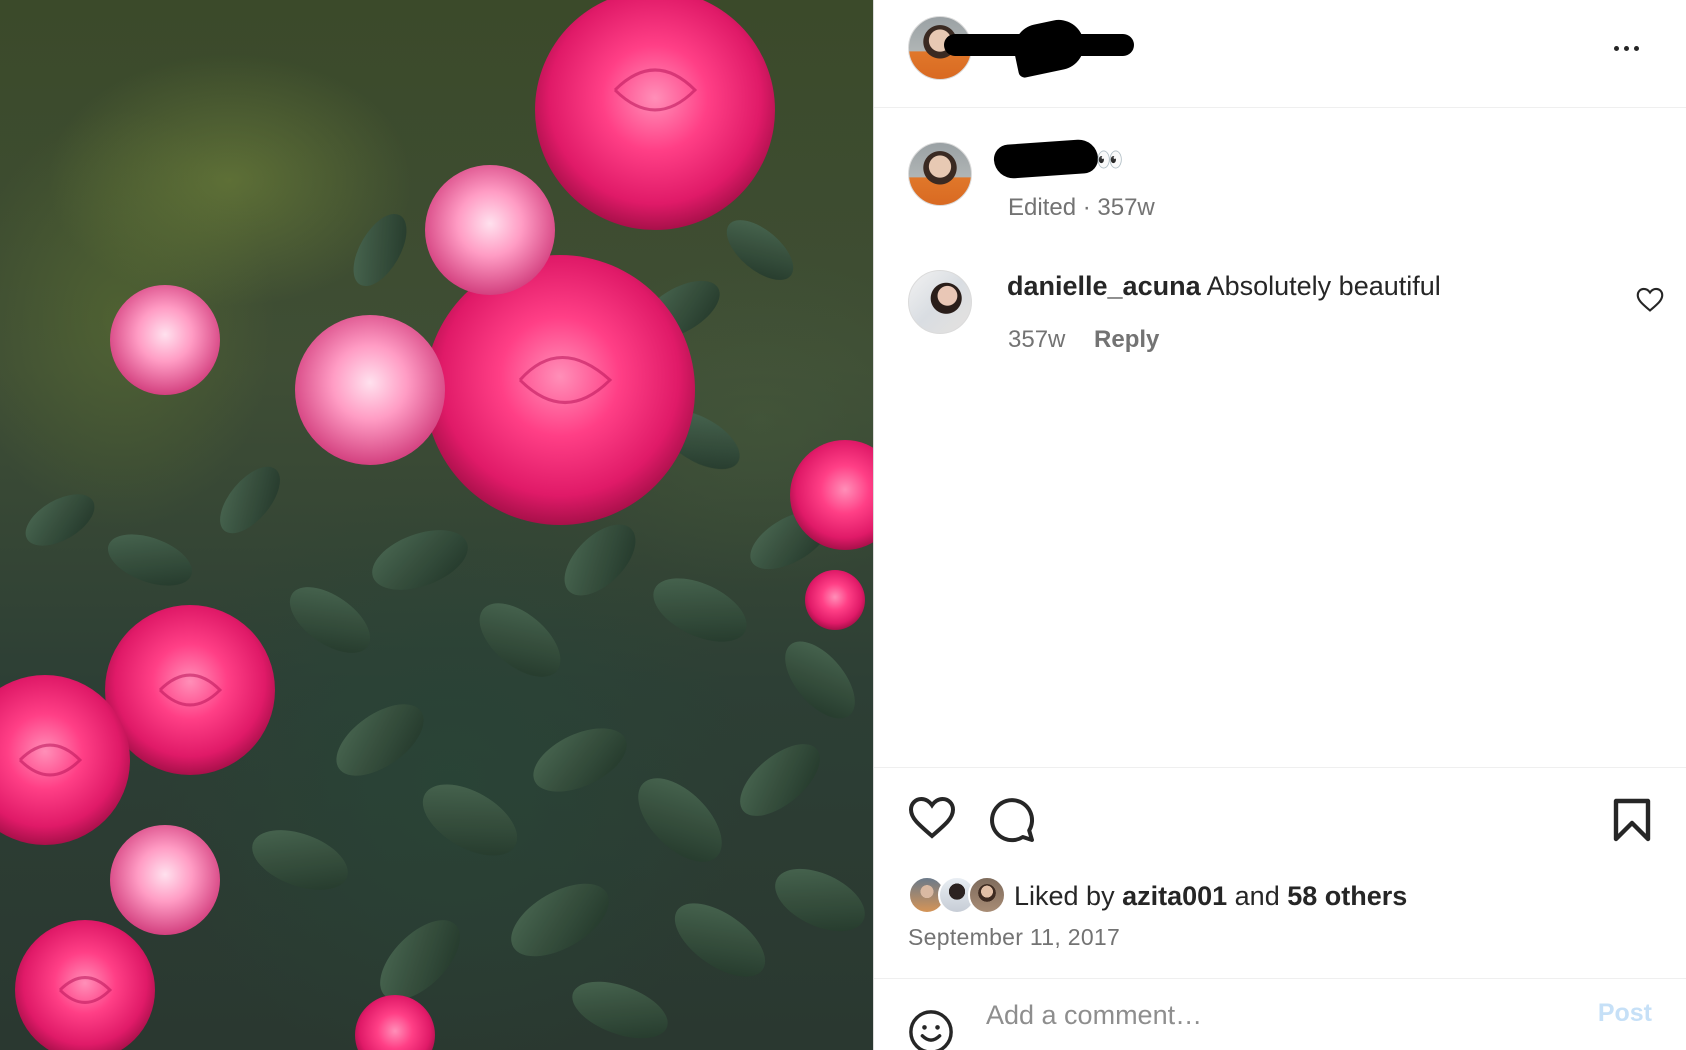  I want to click on reply-button: Reply, so click(1126, 339).